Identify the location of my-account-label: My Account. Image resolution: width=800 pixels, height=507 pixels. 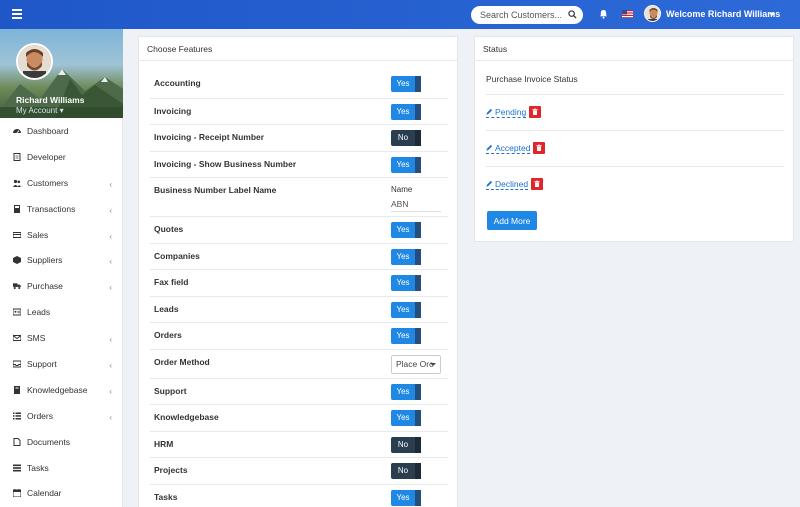
(37, 110).